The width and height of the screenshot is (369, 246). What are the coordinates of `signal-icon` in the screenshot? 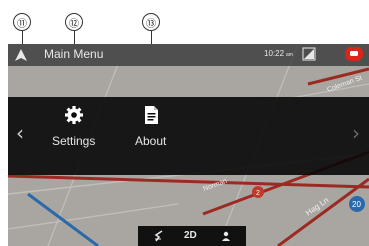 It's located at (309, 54).